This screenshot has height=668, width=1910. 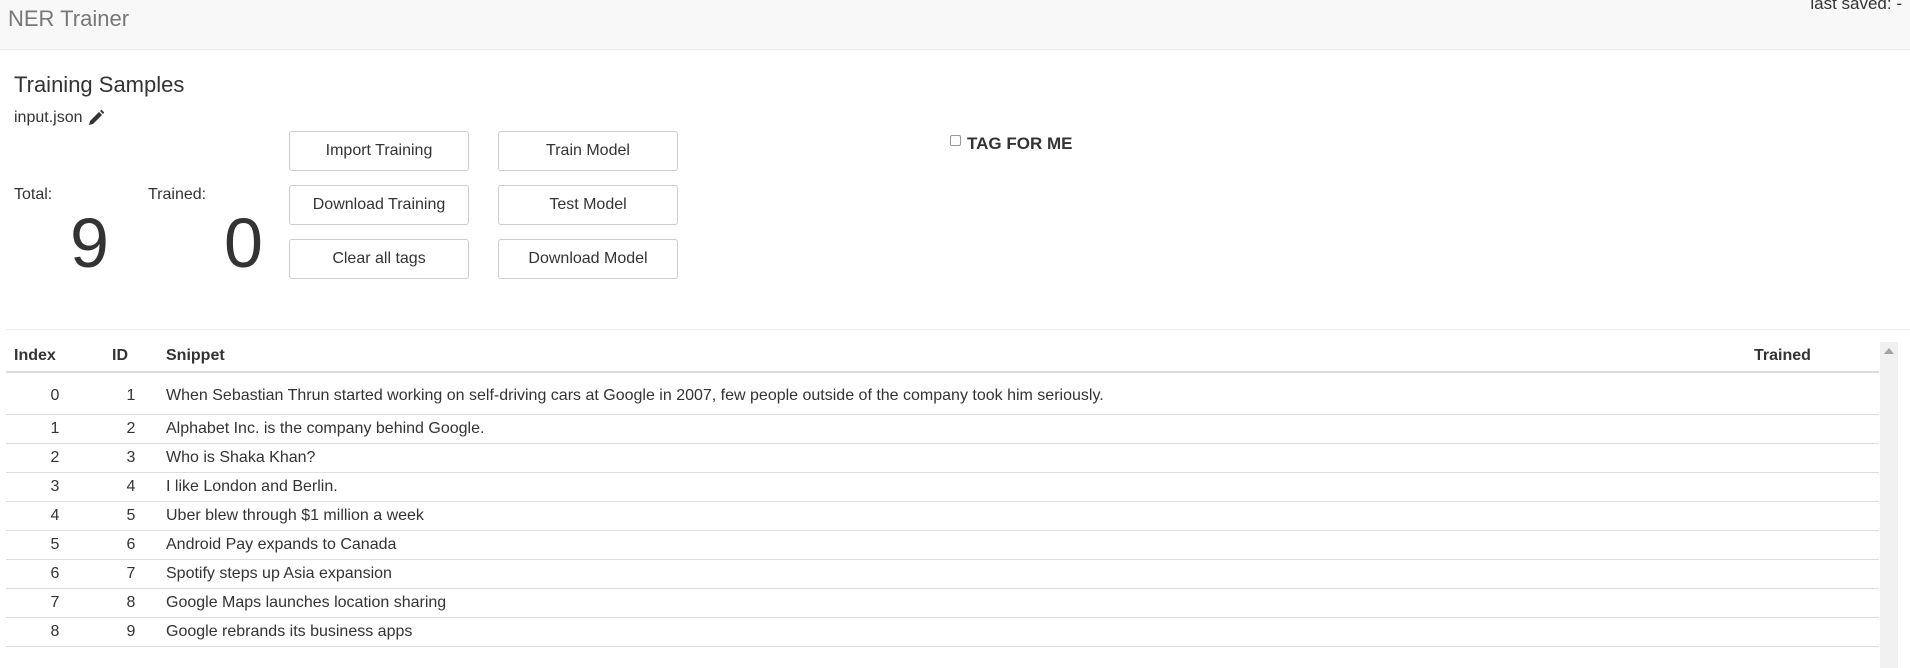 I want to click on row-snippet: Google Maps launches location sharing, so click(x=952, y=603).